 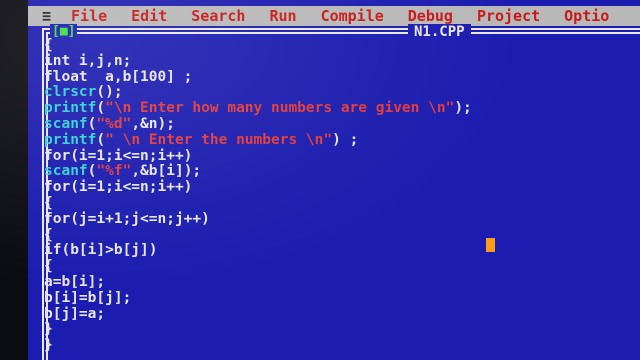 I want to click on window-close-box: [■], so click(x=64, y=31).